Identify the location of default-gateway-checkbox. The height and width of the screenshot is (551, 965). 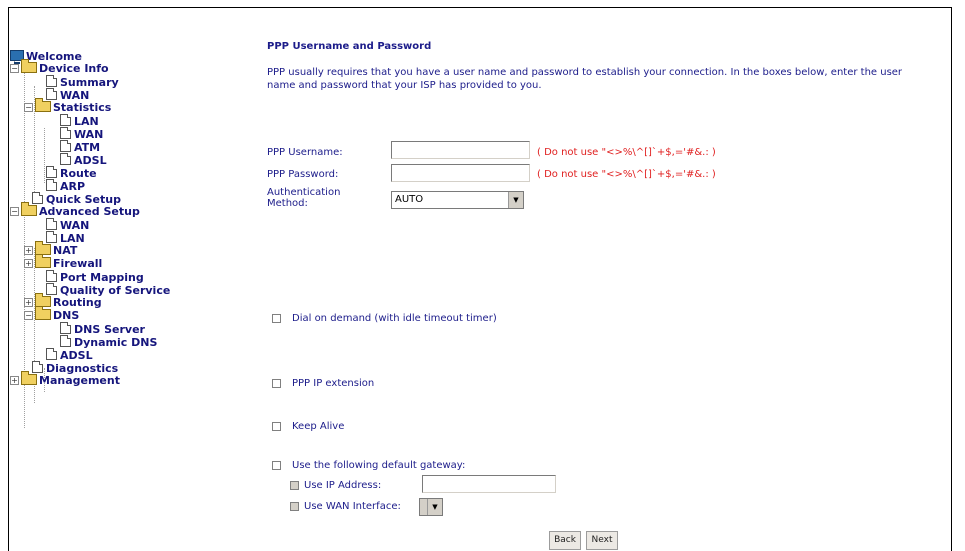
(276, 465).